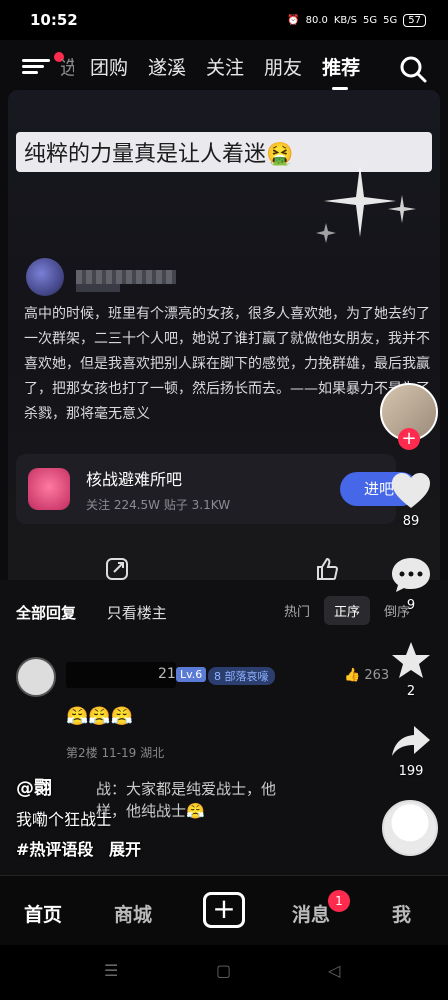  I want to click on comment-button: 9, so click(411, 584).